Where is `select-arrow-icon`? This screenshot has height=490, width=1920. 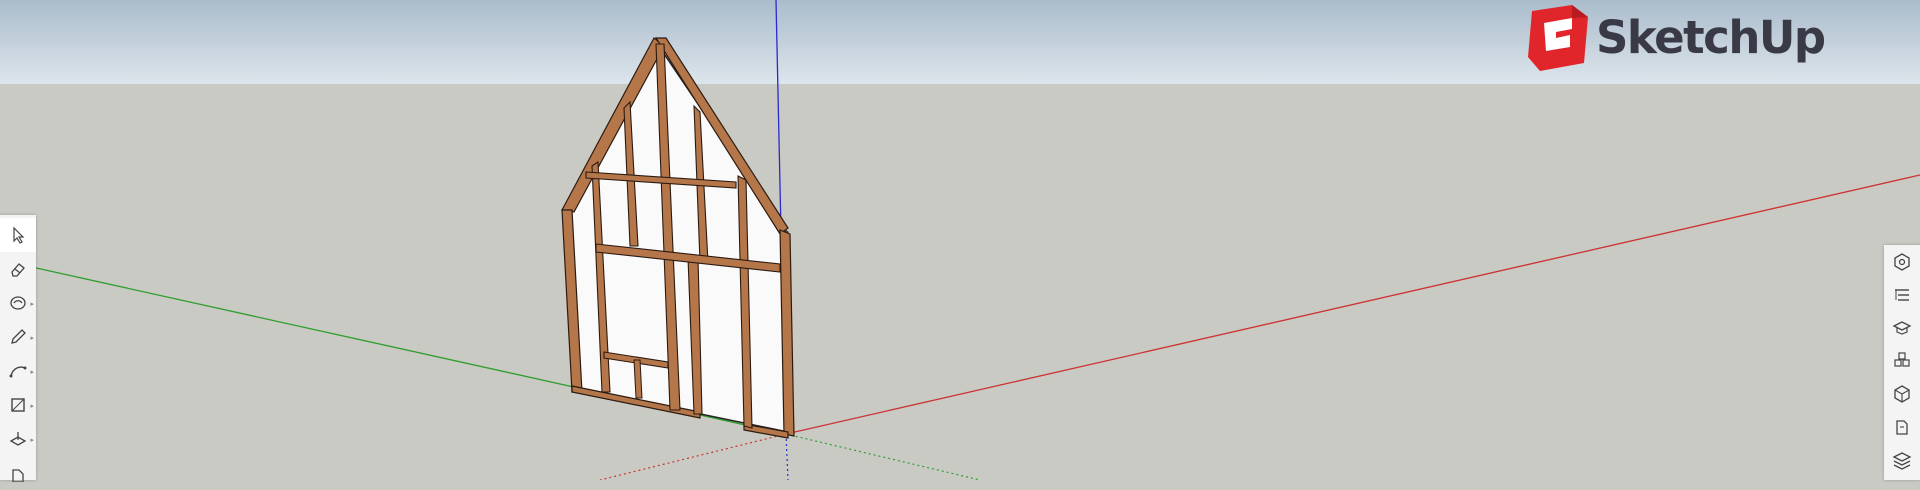 select-arrow-icon is located at coordinates (19, 235).